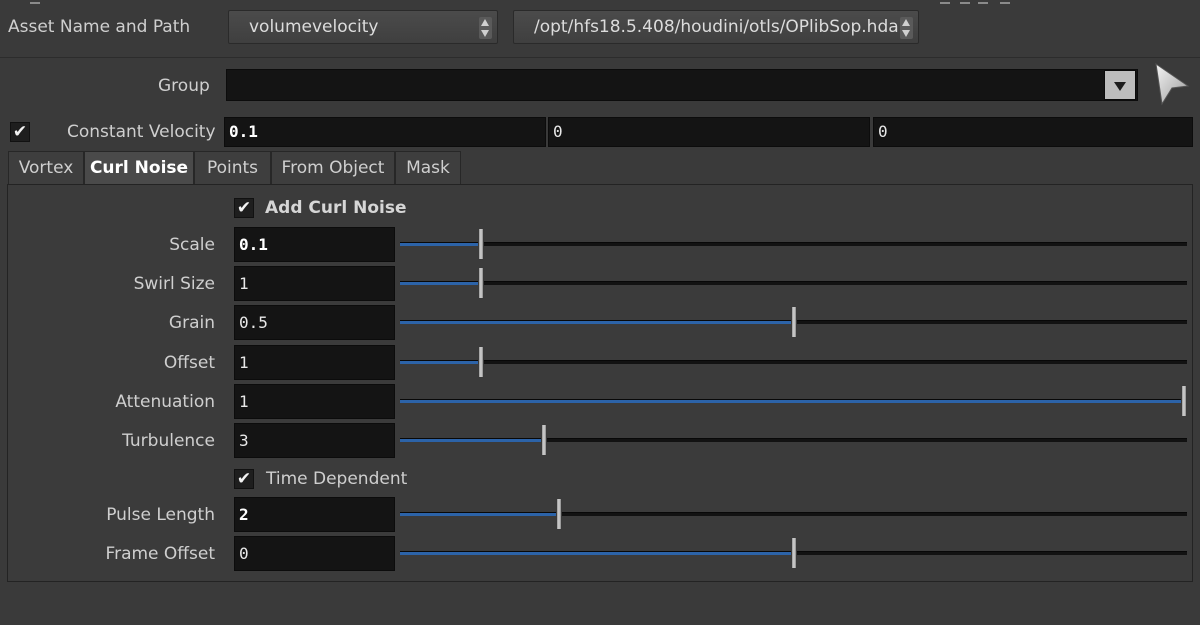  What do you see at coordinates (337, 479) in the screenshot?
I see `time-dependent-label: Time Dependent` at bounding box center [337, 479].